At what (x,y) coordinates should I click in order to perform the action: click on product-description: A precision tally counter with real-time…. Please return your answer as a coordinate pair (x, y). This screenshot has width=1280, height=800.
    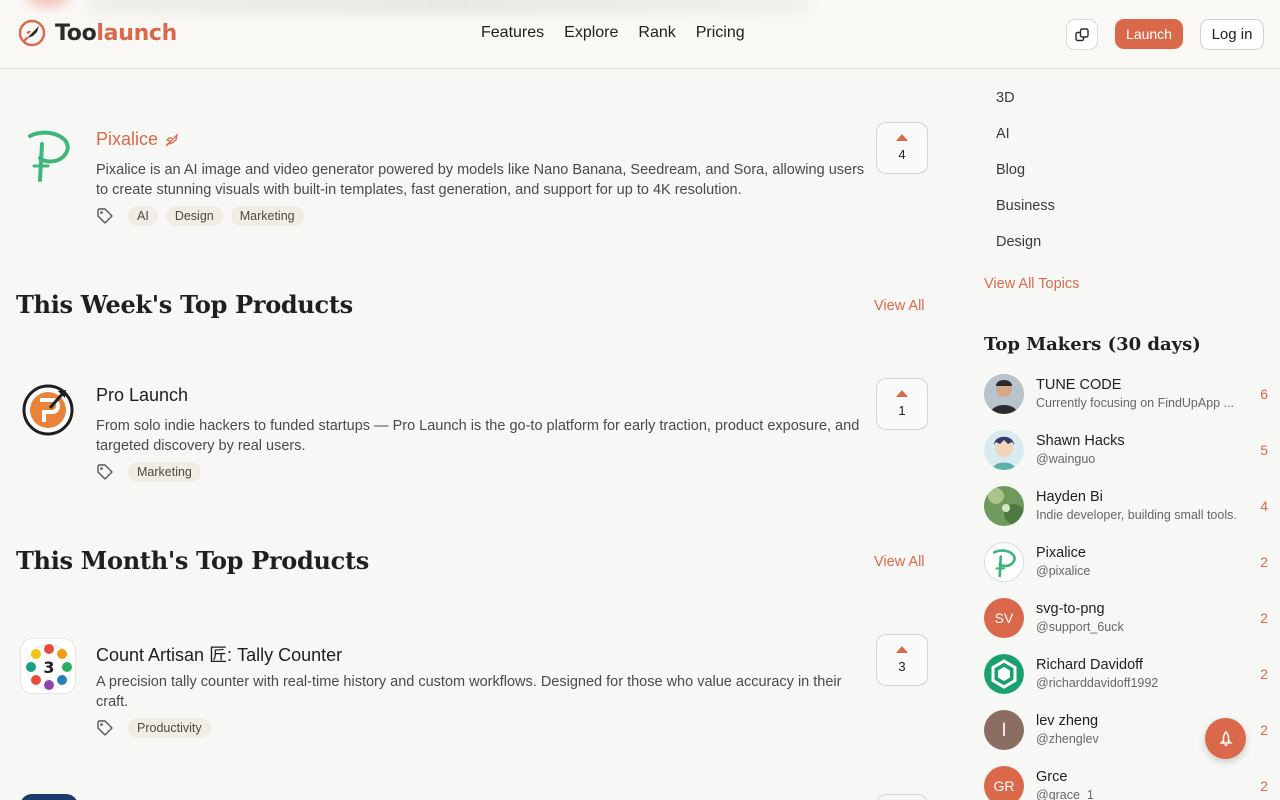
    Looking at the image, I should click on (469, 692).